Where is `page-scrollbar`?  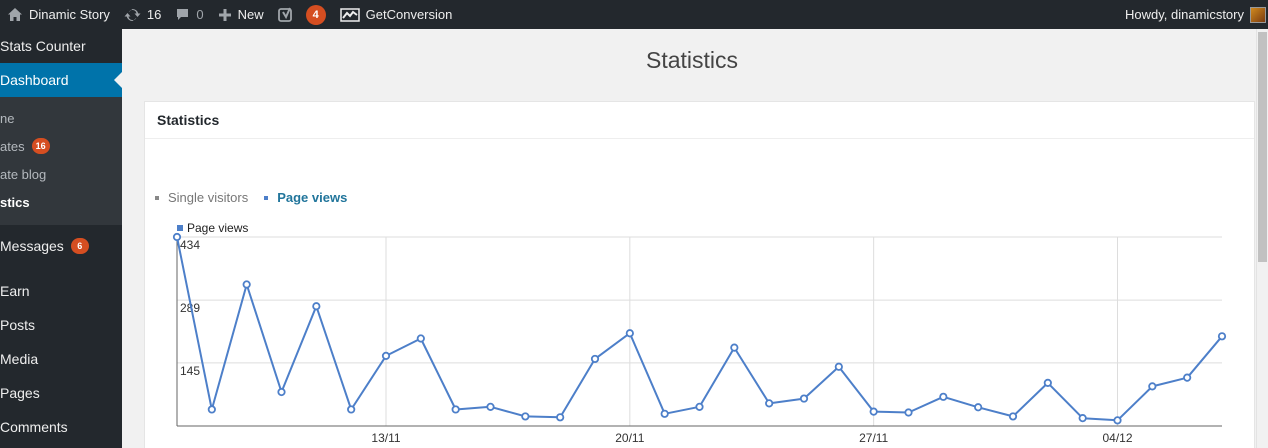 page-scrollbar is located at coordinates (1262, 238).